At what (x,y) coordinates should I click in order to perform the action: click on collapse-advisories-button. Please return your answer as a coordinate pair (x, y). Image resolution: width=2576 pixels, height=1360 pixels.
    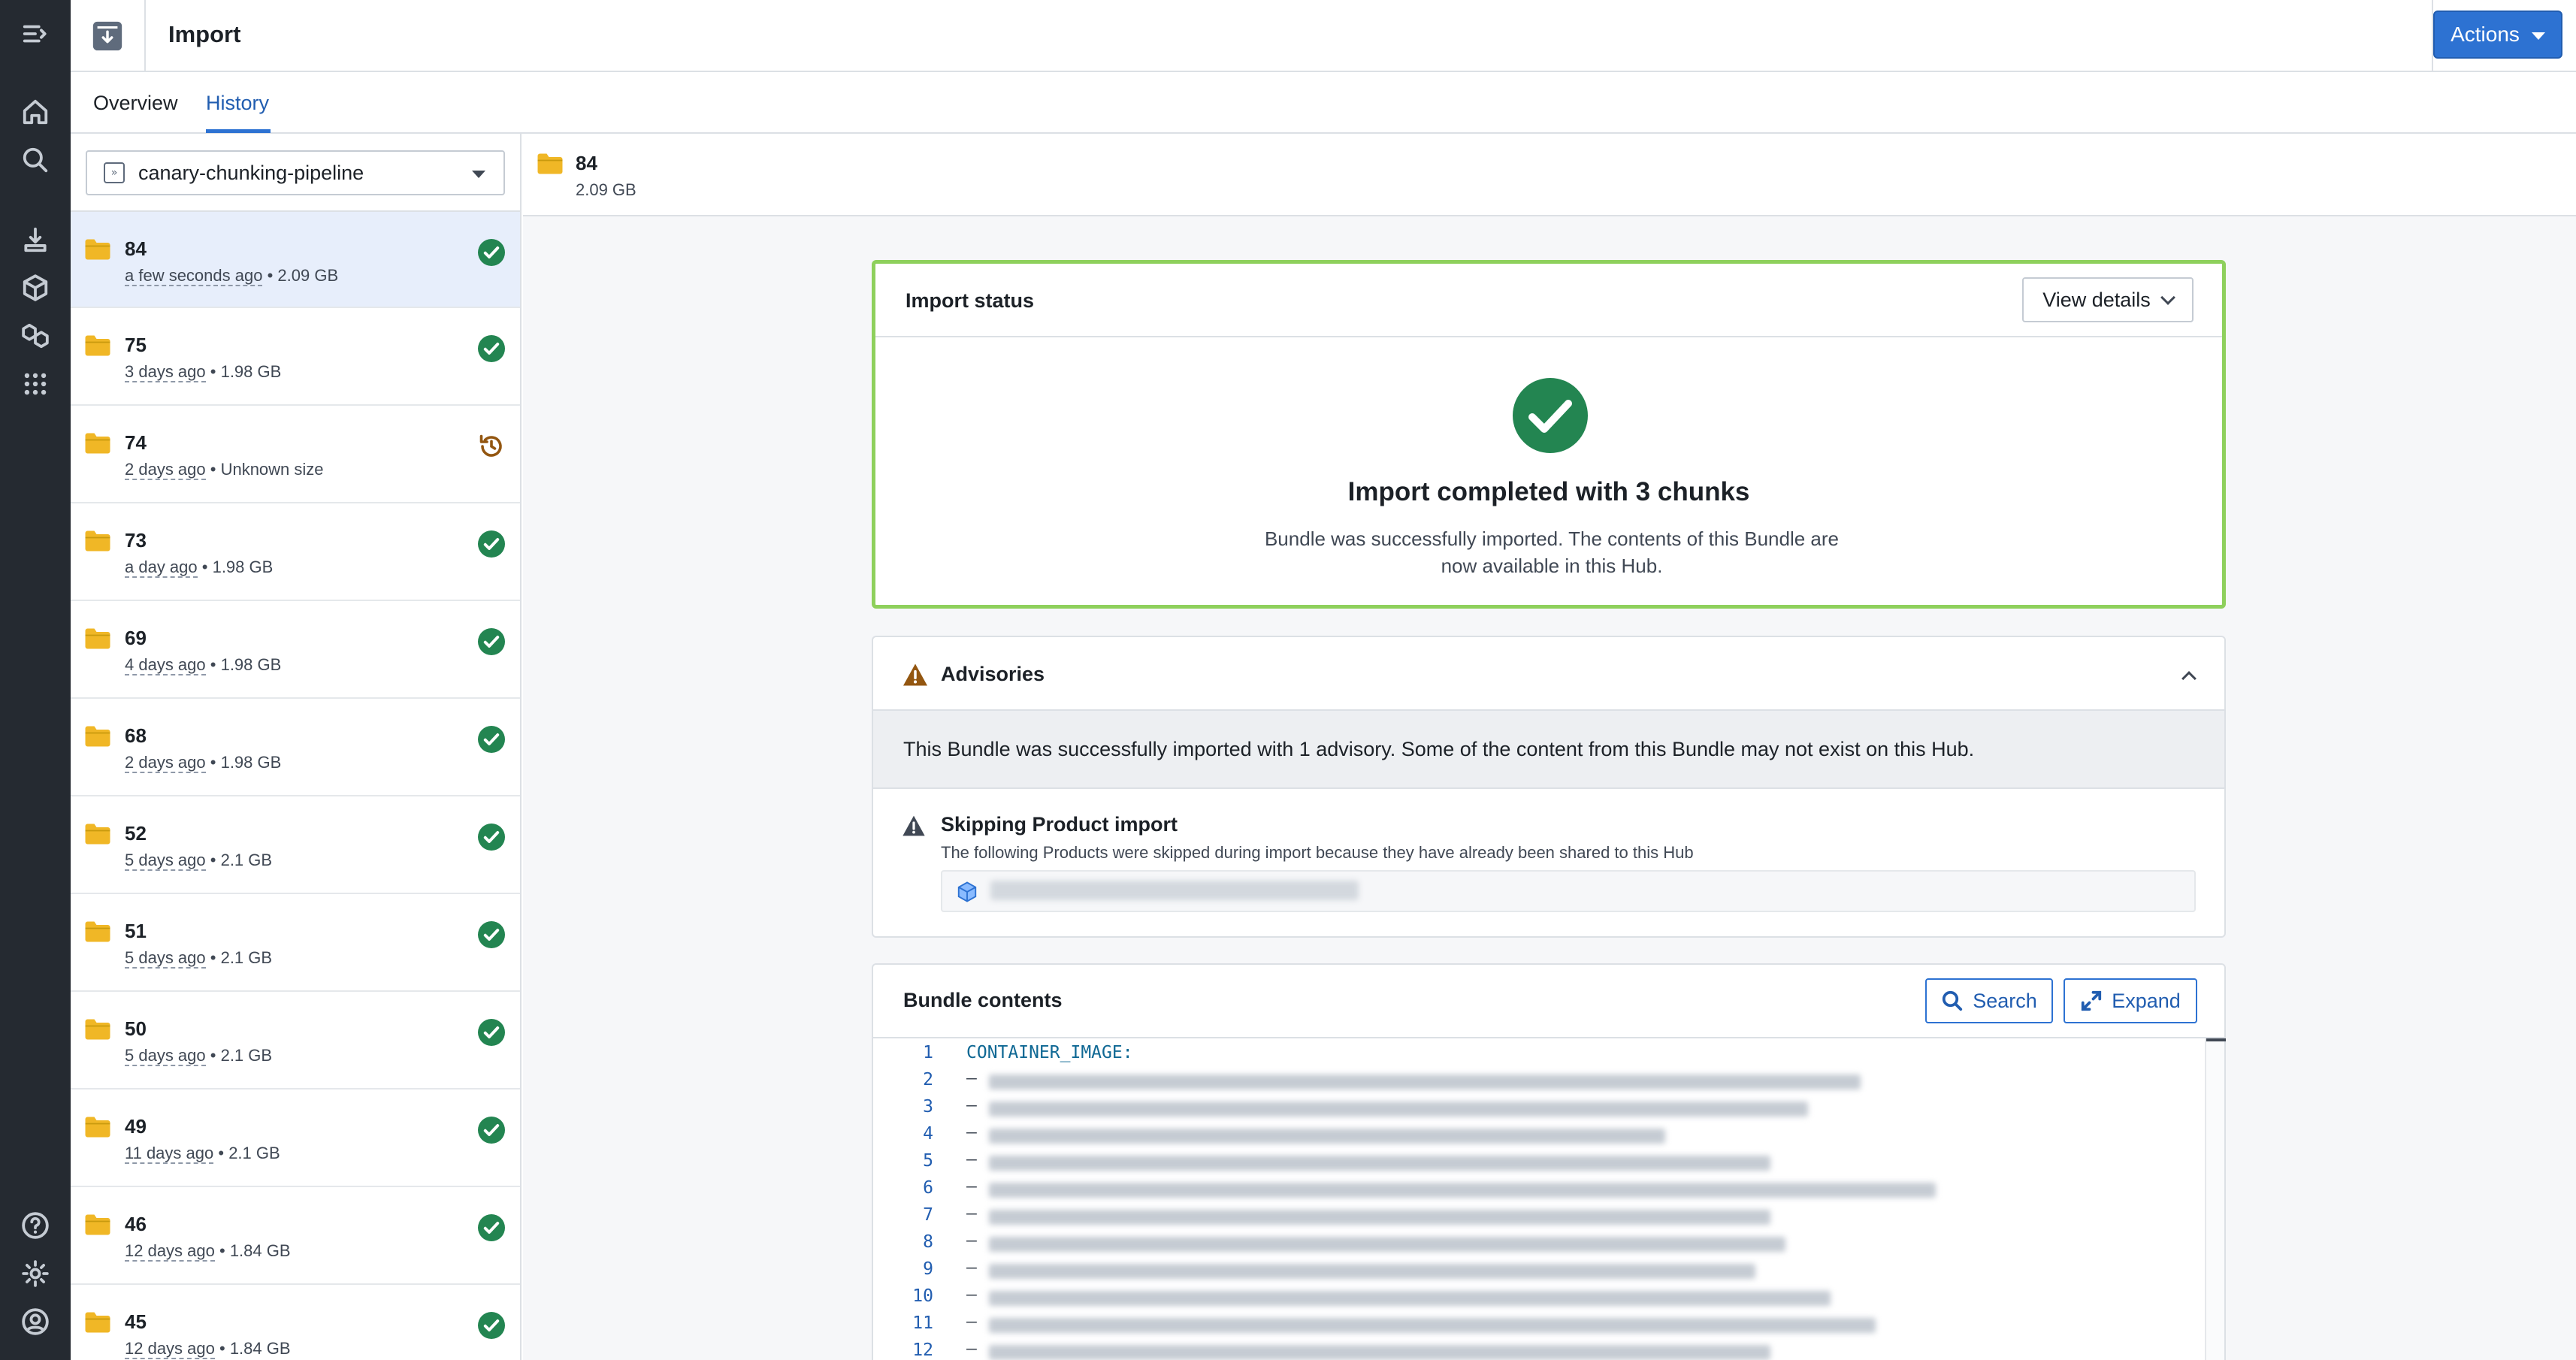
    Looking at the image, I should click on (2189, 676).